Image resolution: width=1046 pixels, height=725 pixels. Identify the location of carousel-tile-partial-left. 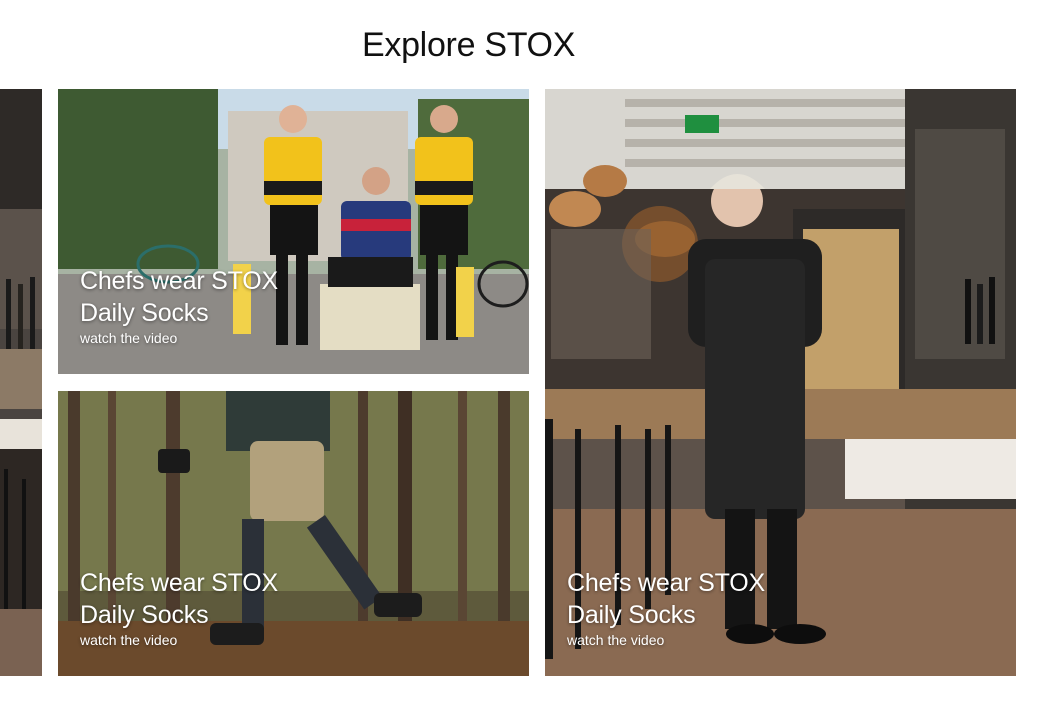
(21, 382).